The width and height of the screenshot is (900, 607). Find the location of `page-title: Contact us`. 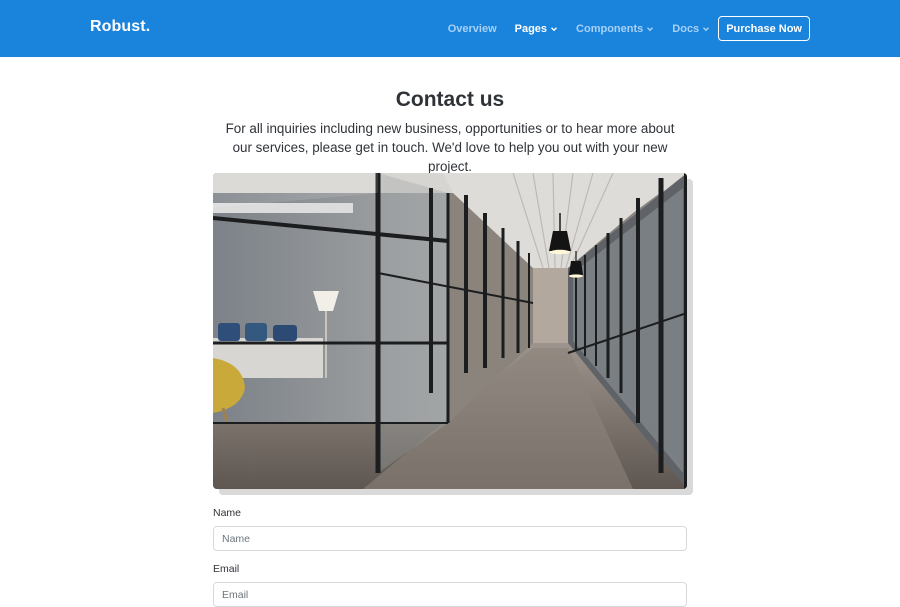

page-title: Contact us is located at coordinates (450, 99).